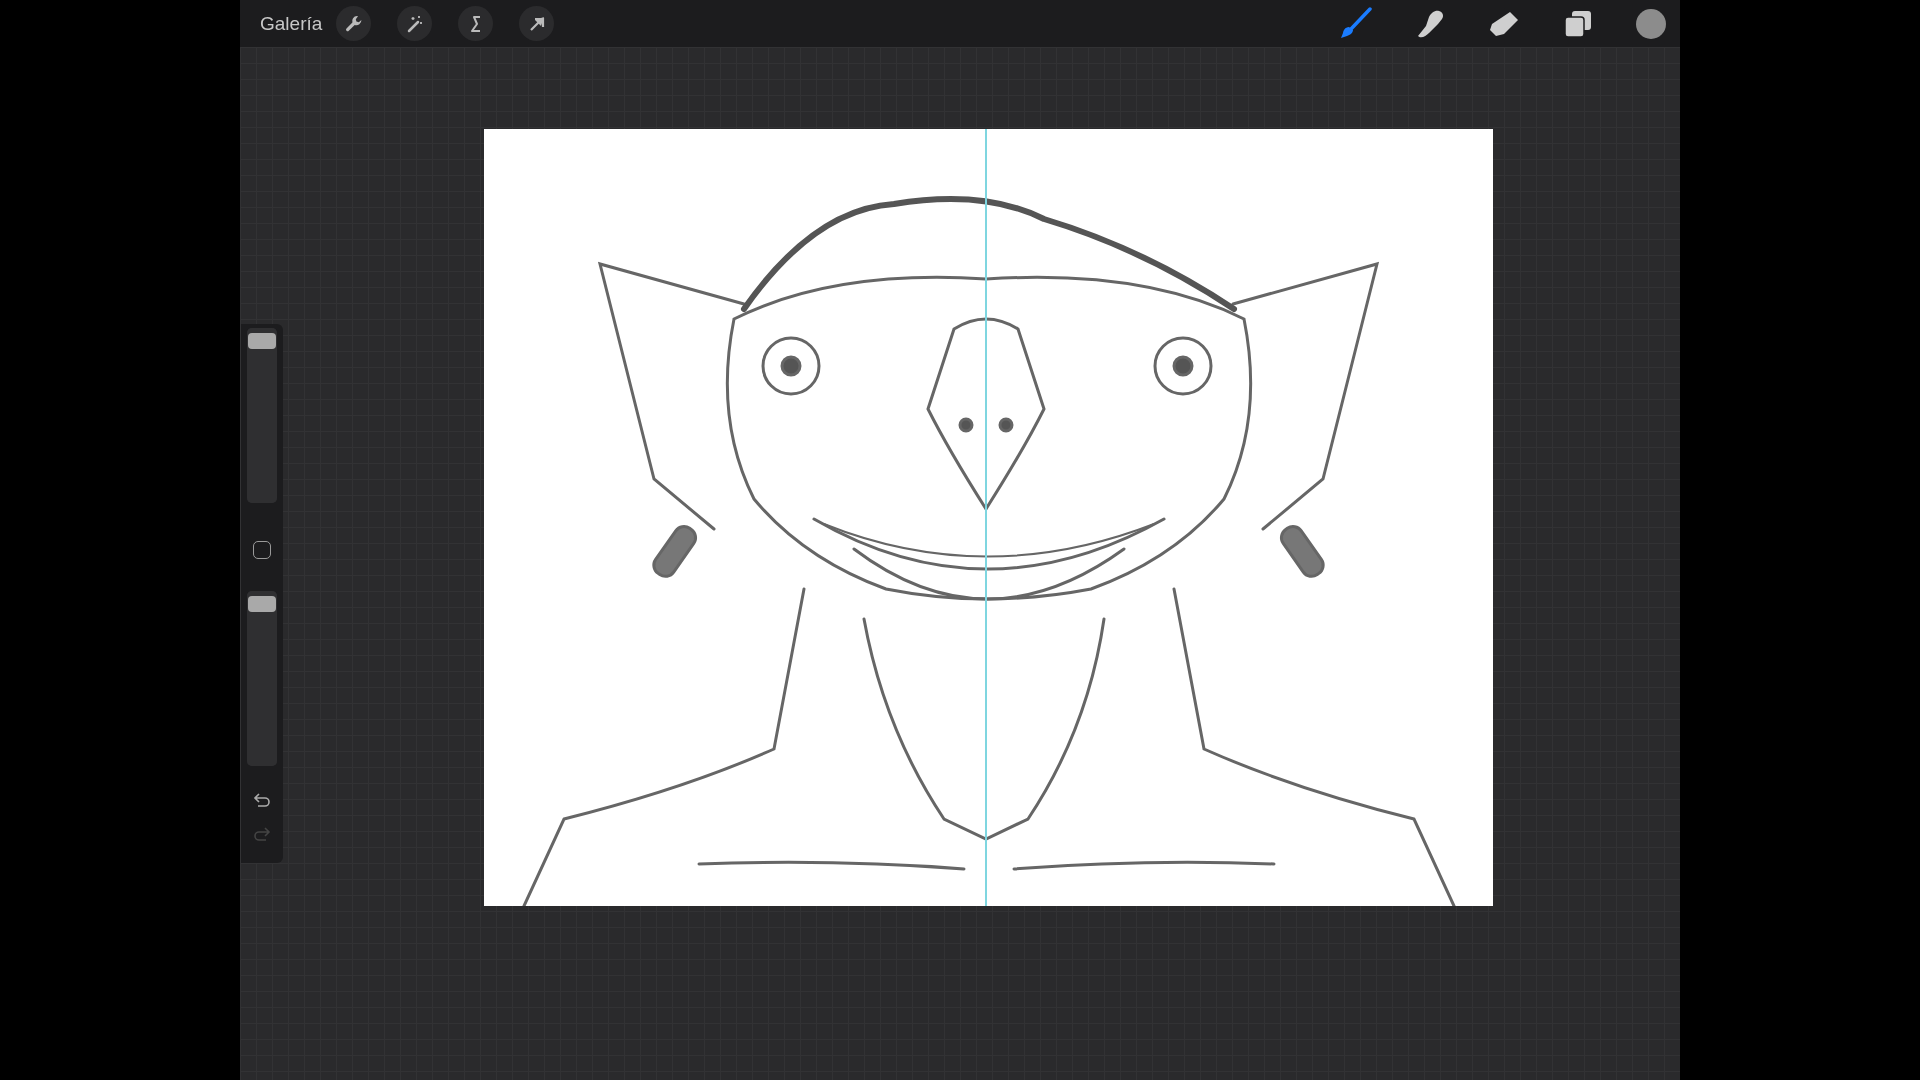 This screenshot has height=1080, width=1920. Describe the element at coordinates (1504, 23) in the screenshot. I see `eraser-icon` at that location.